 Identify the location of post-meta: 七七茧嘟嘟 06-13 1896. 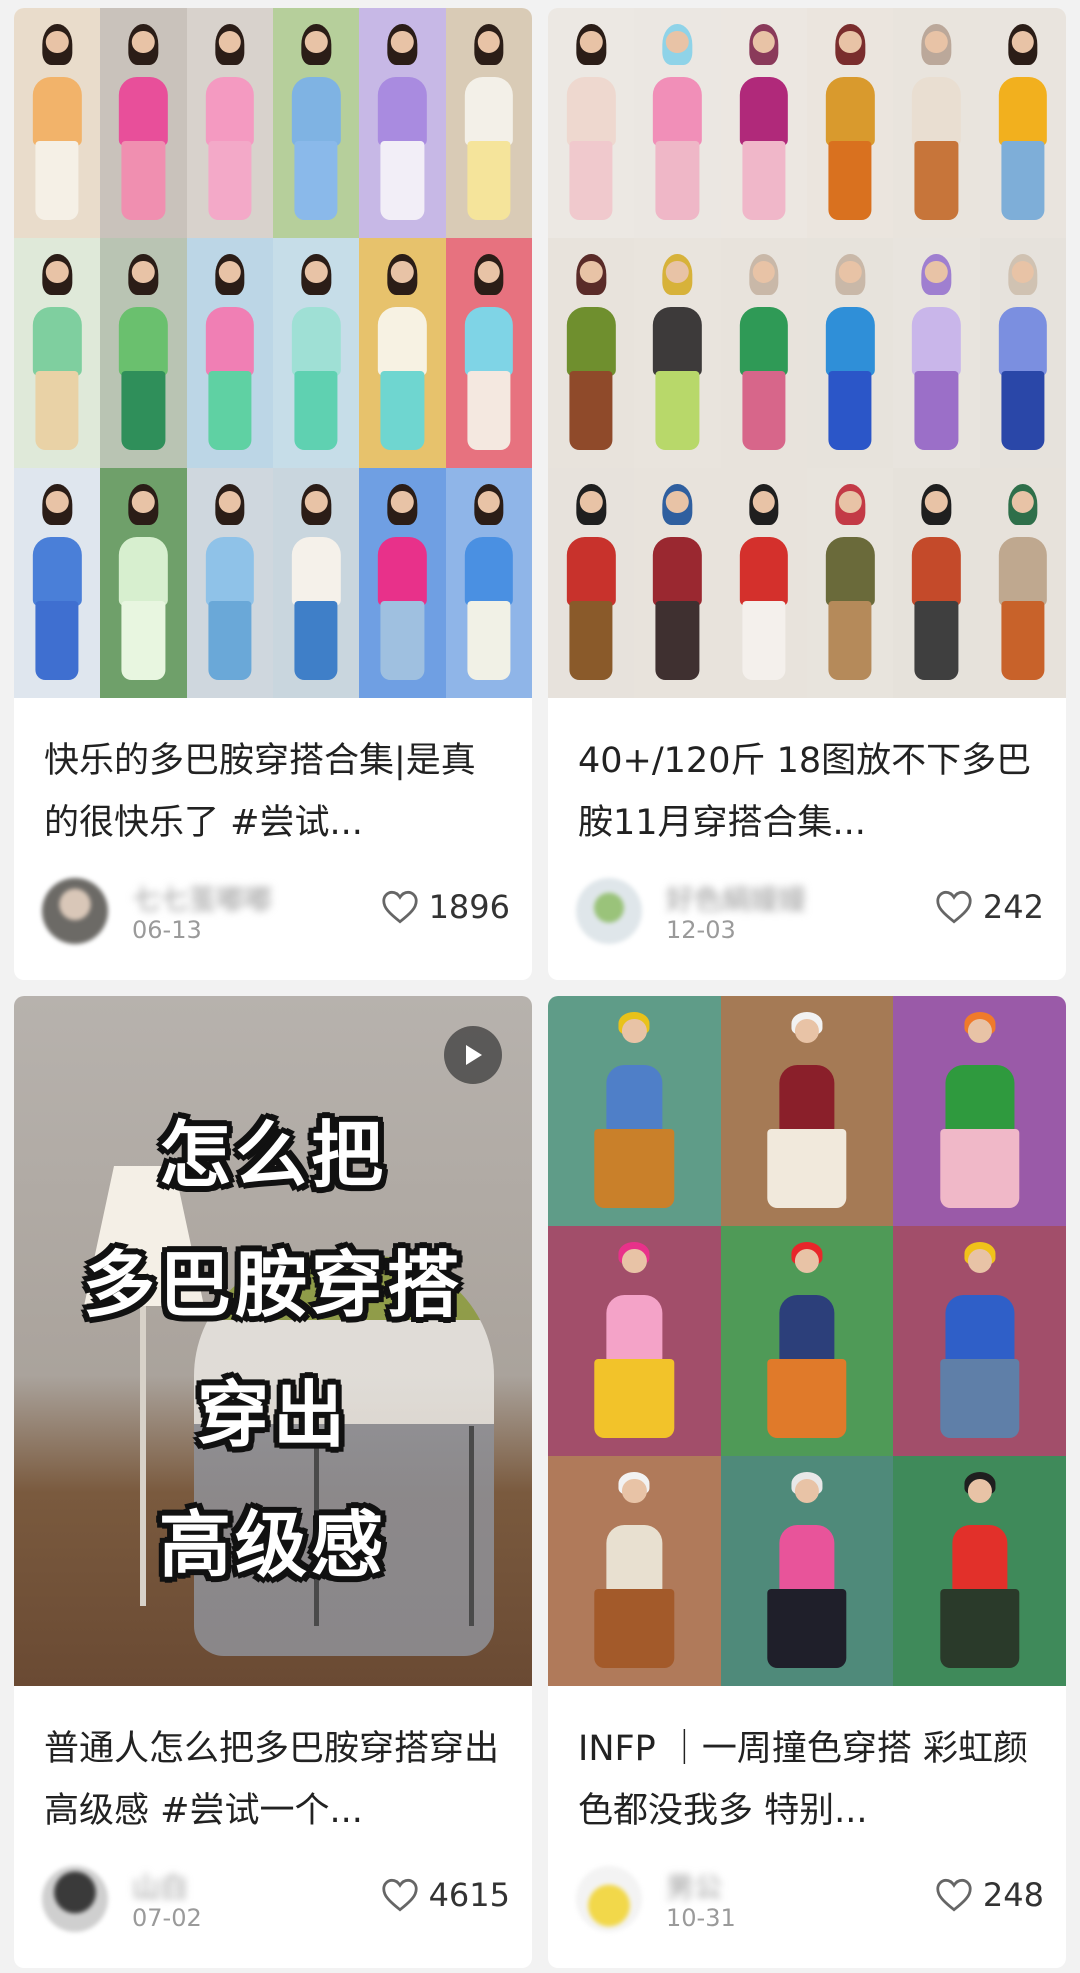
(276, 913).